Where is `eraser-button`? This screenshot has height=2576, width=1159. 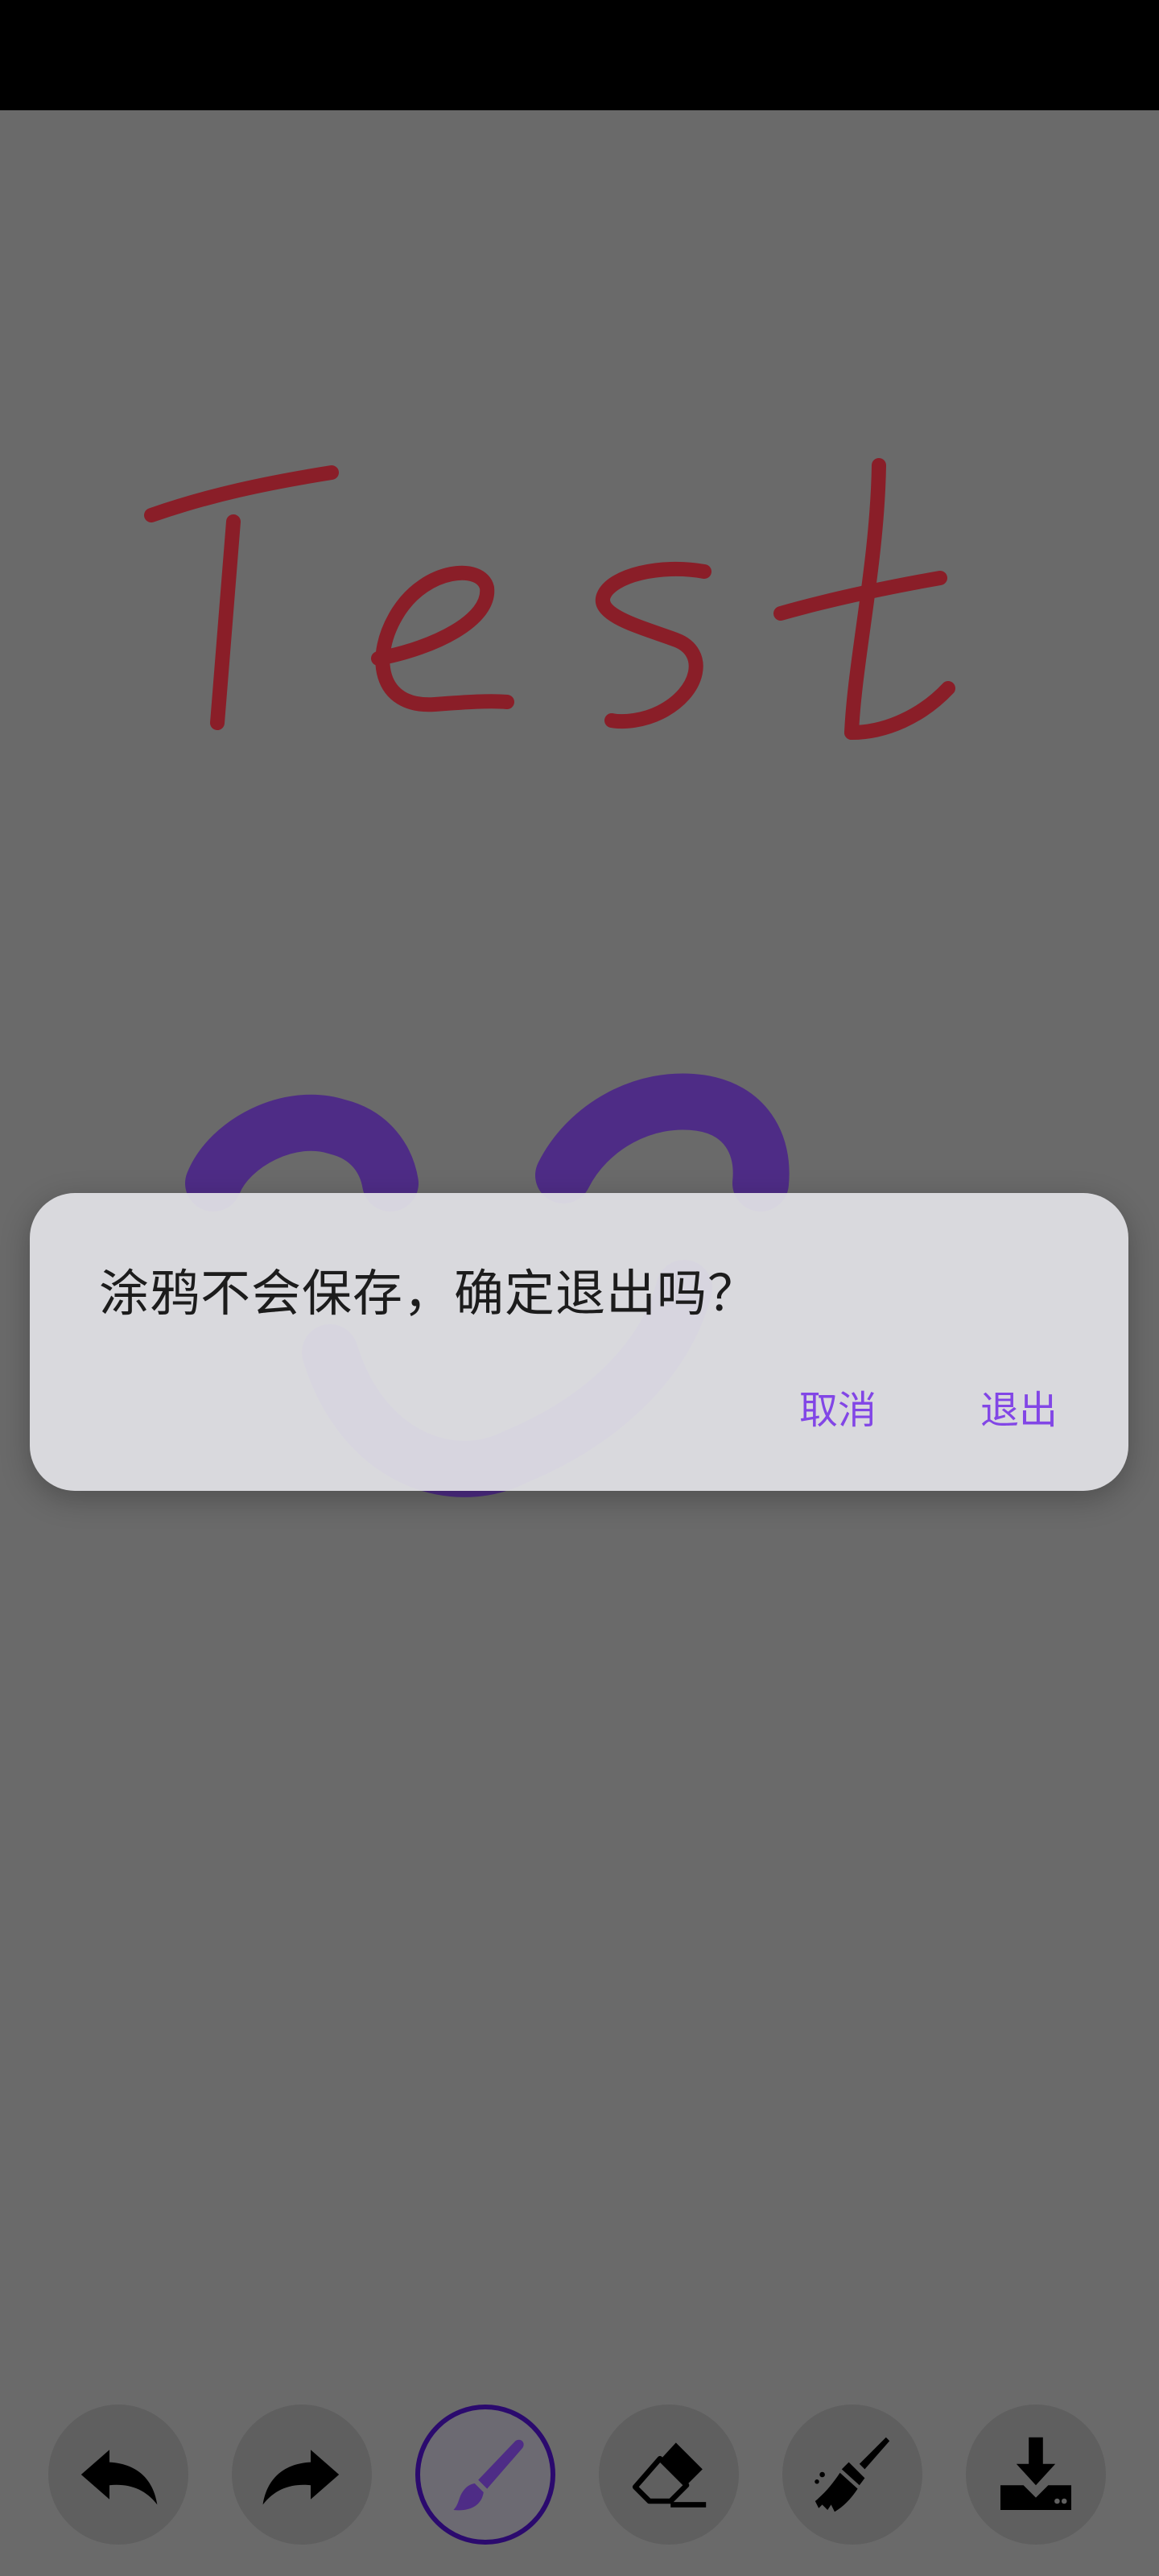 eraser-button is located at coordinates (669, 2475).